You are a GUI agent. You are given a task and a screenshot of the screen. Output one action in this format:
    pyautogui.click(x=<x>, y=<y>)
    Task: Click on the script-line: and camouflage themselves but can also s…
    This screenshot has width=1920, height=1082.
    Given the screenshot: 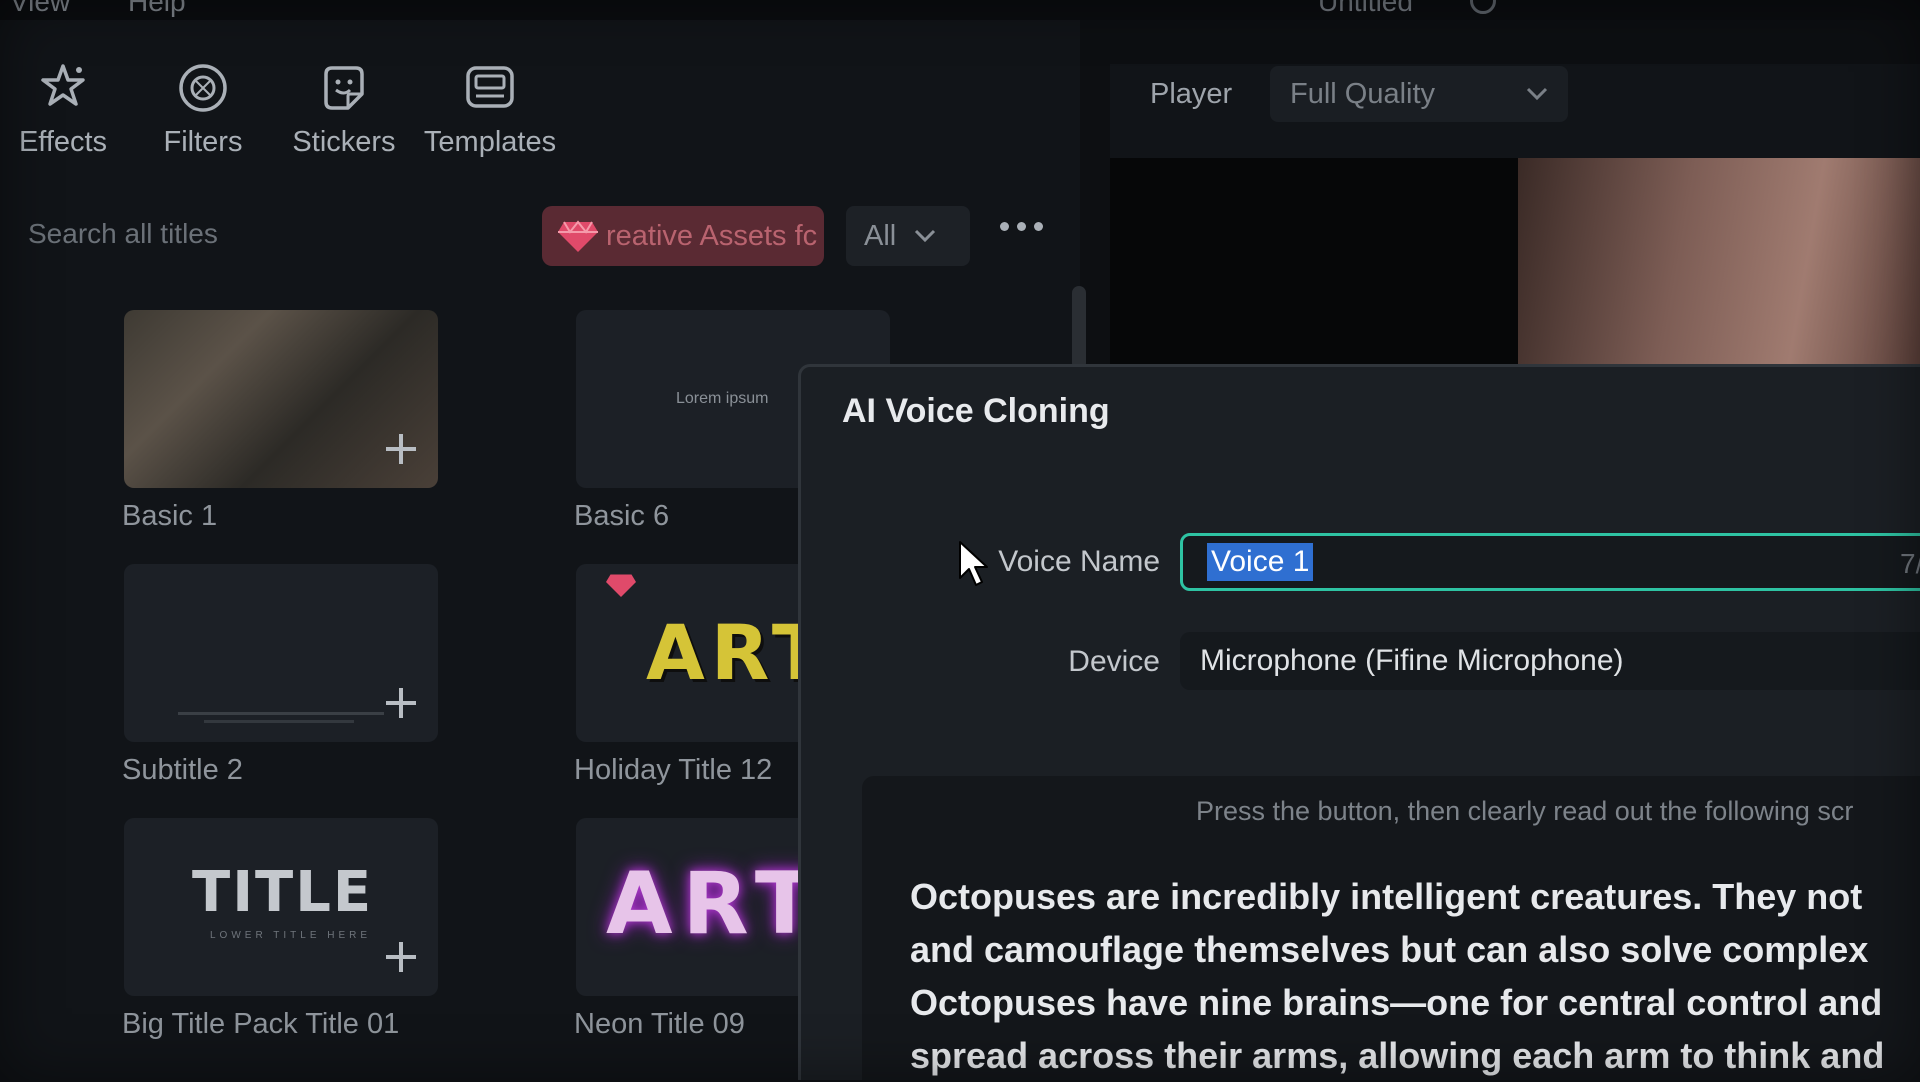 What is the action you would take?
    pyautogui.click(x=1389, y=949)
    